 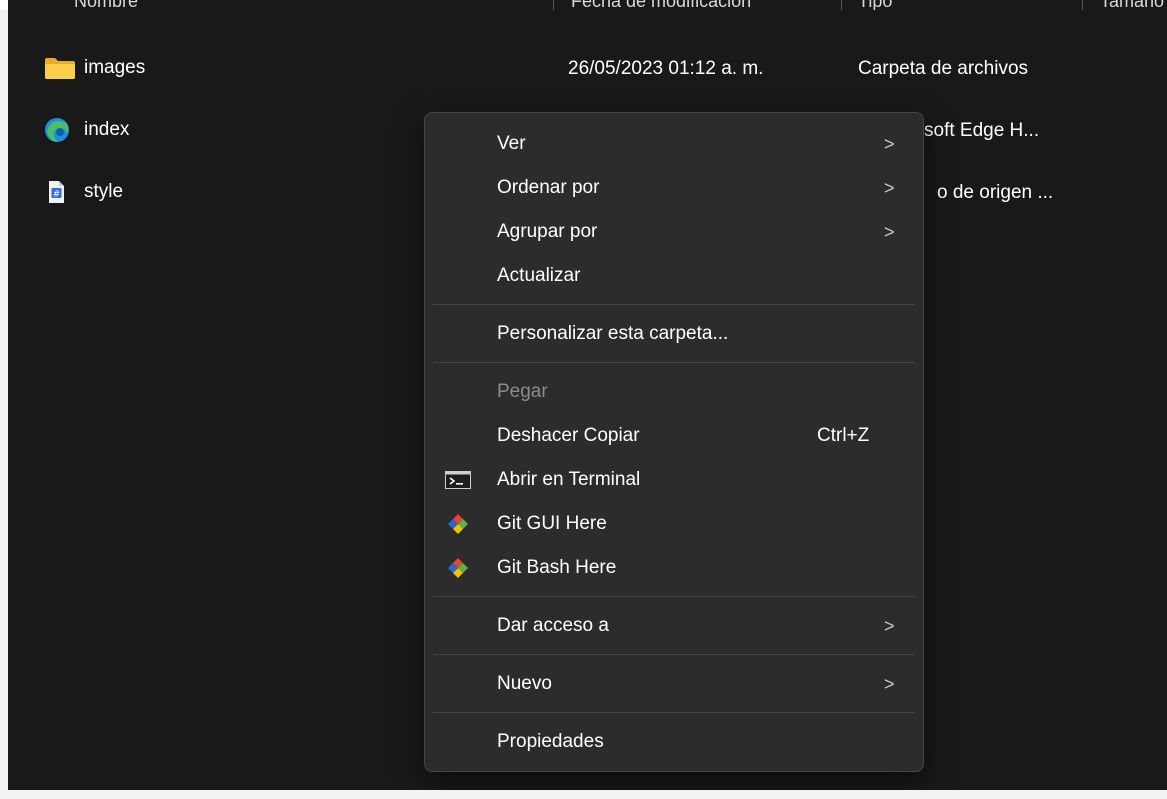 What do you see at coordinates (583, 794) in the screenshot?
I see `window-frame-bottom` at bounding box center [583, 794].